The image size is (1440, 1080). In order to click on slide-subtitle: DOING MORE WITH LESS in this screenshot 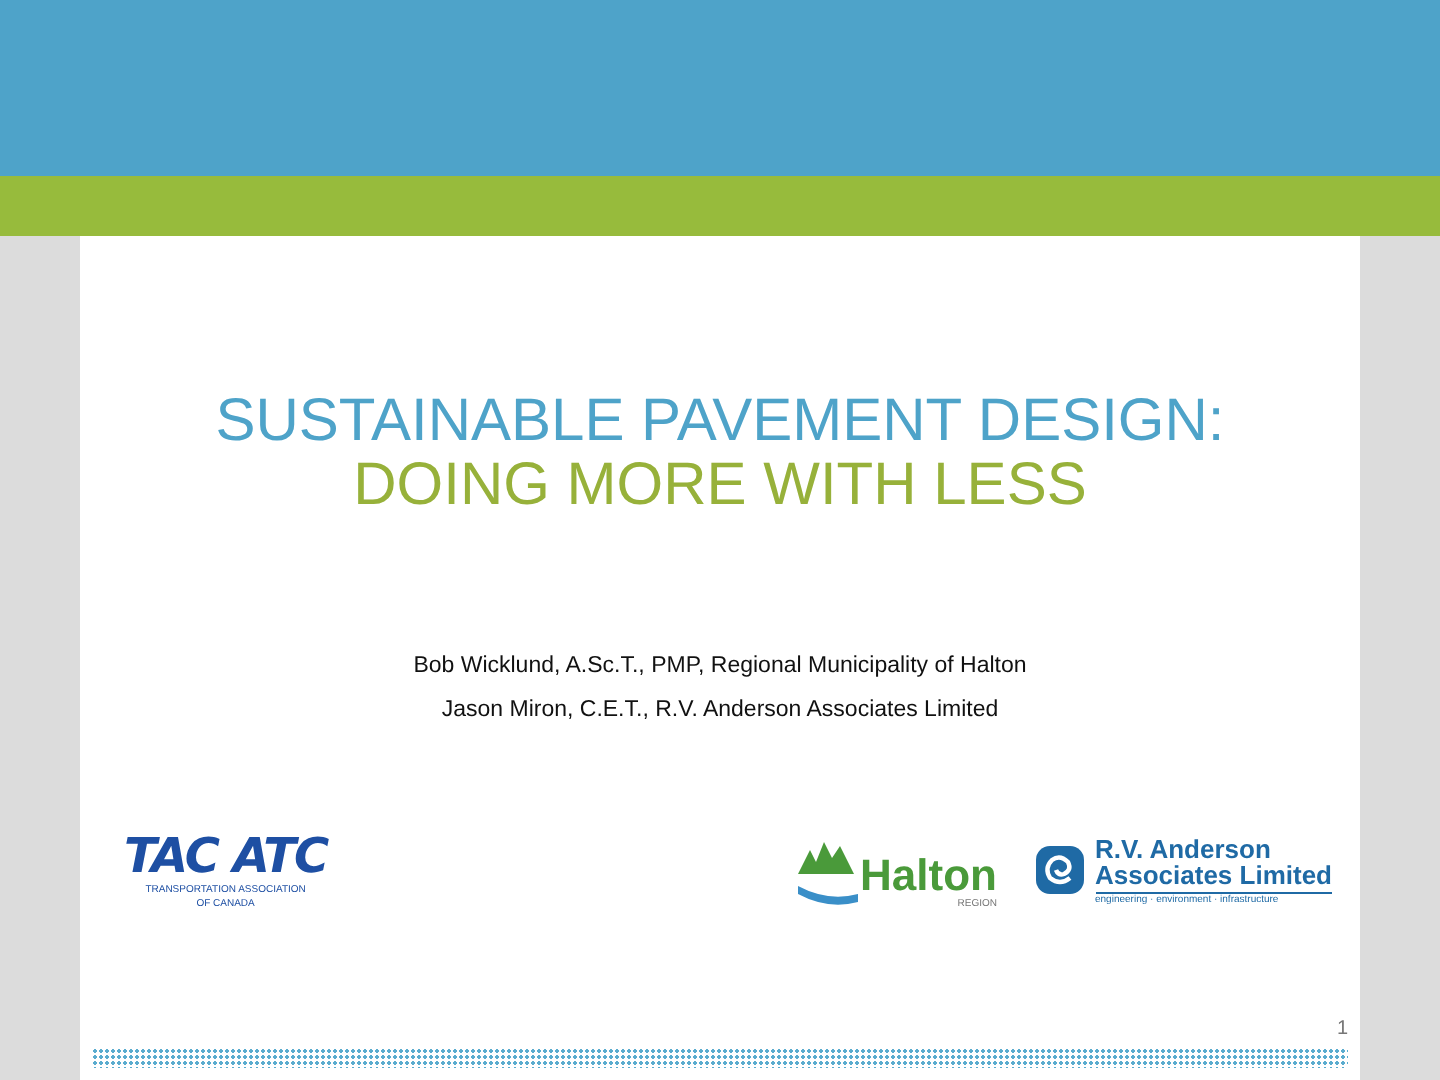, I will do `click(720, 486)`.